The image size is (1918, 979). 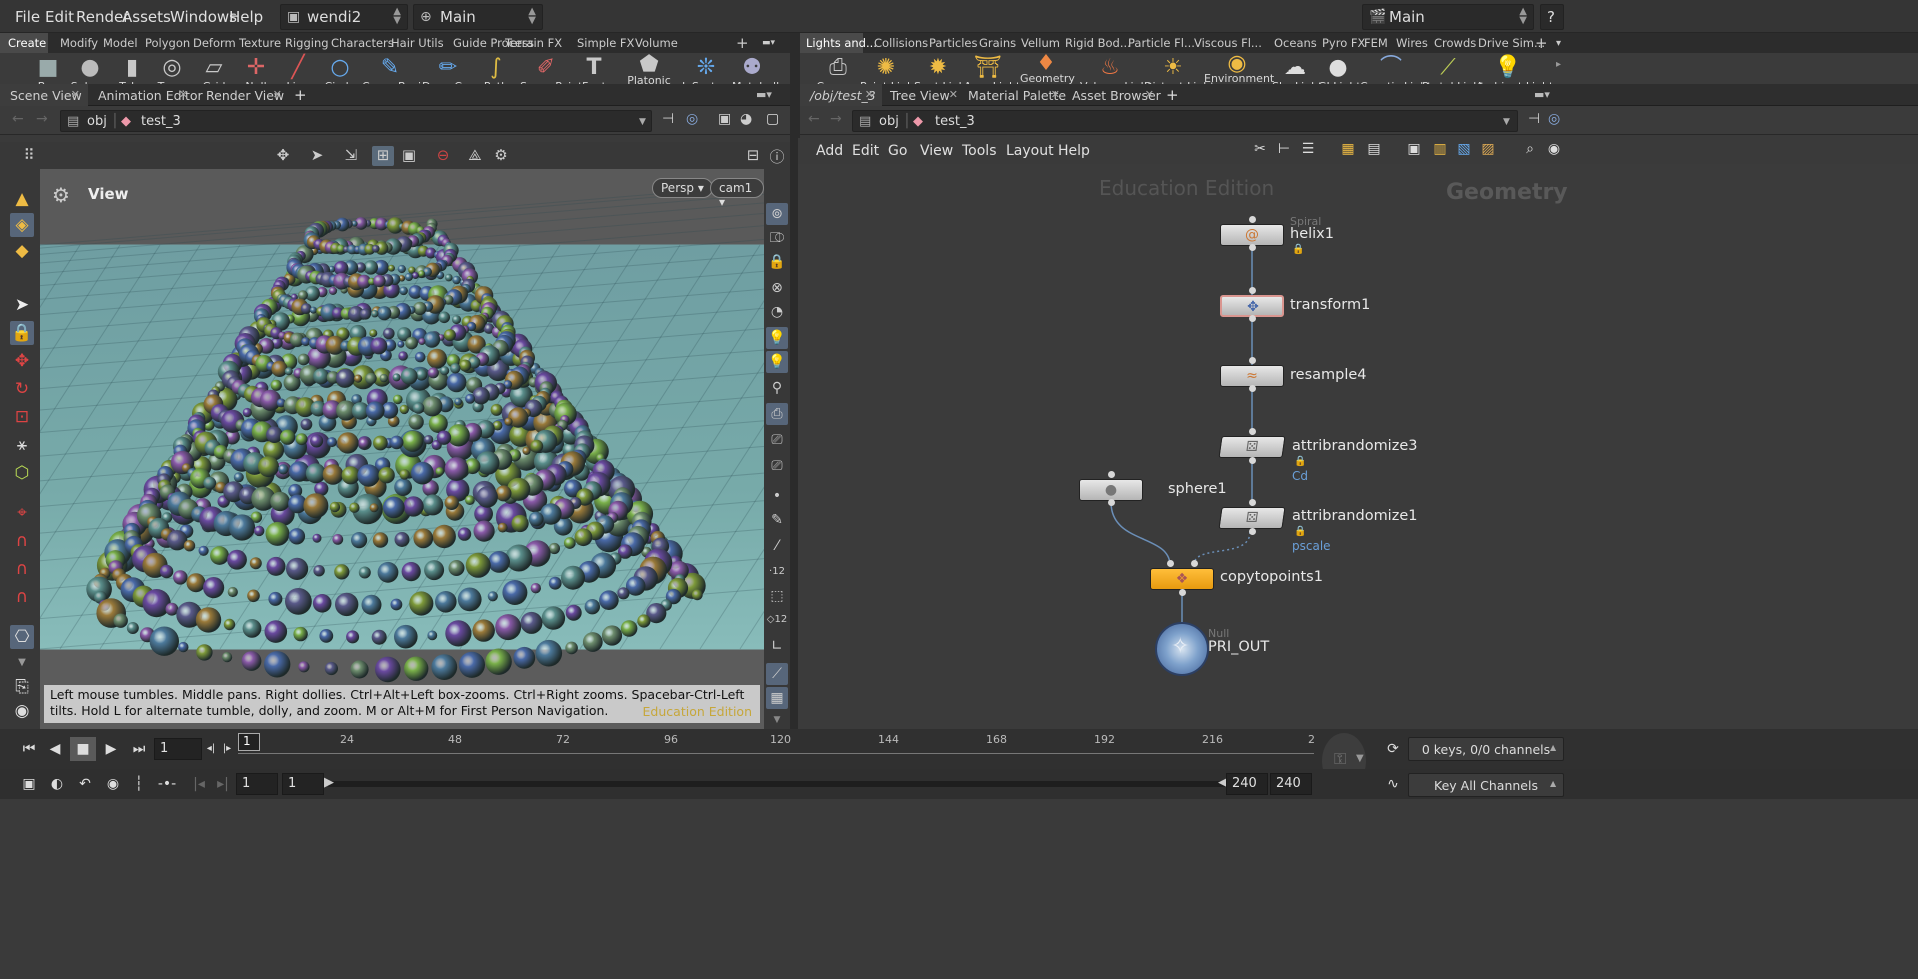 I want to click on normals-icon: ⬚, so click(x=777, y=596).